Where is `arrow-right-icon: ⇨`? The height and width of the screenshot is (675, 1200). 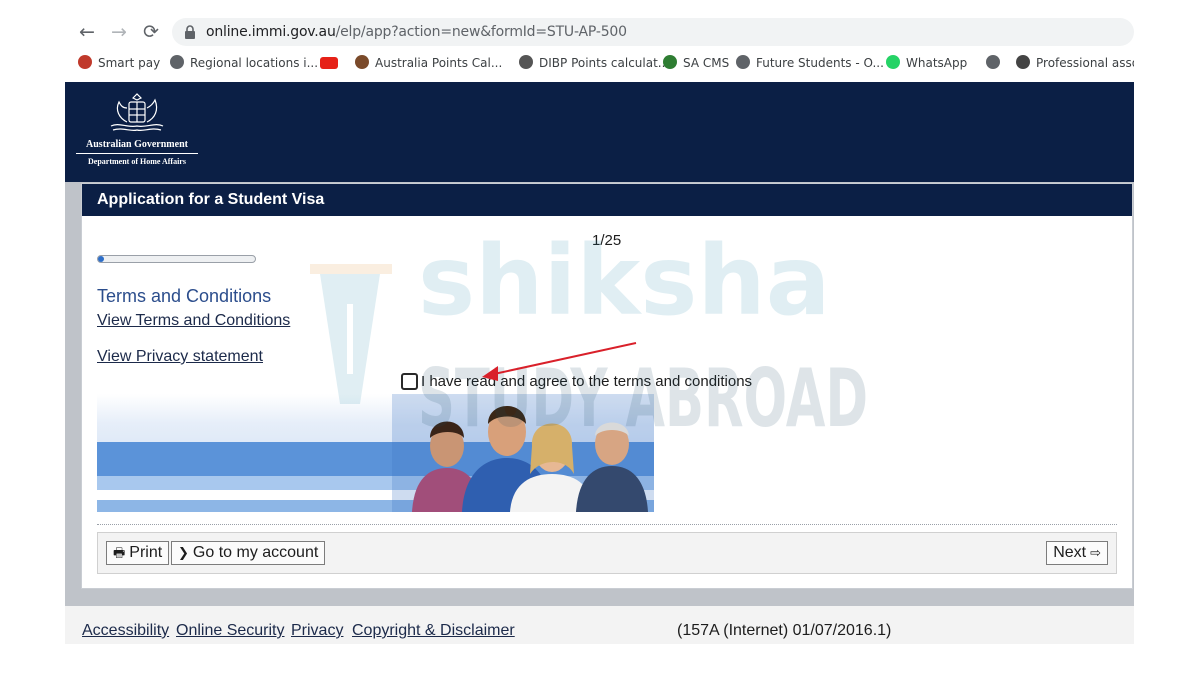
arrow-right-icon: ⇨ is located at coordinates (1095, 553).